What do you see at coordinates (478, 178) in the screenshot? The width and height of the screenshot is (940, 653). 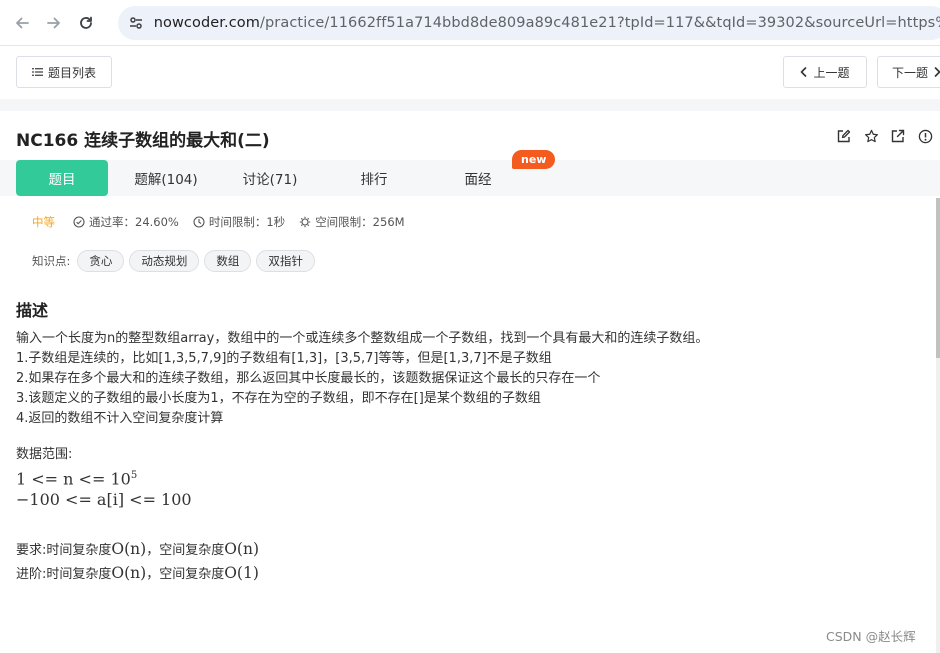 I see `tab-interview: 面经` at bounding box center [478, 178].